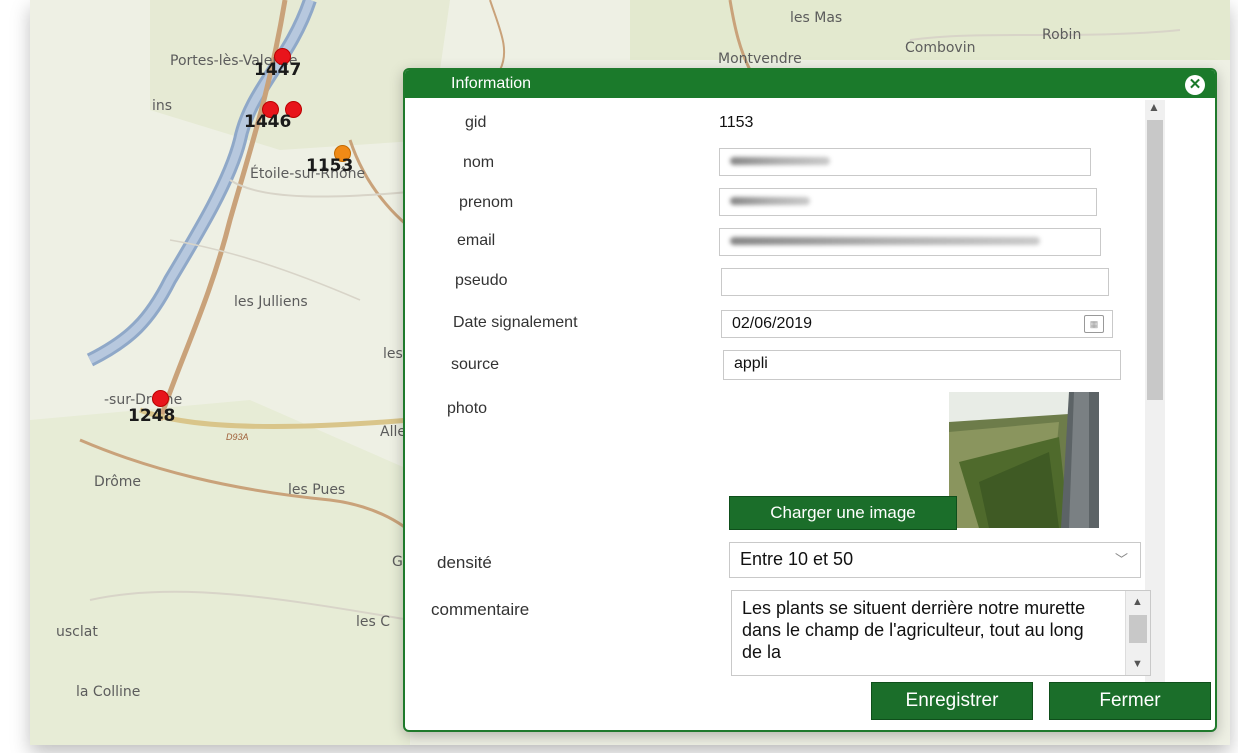 This screenshot has width=1238, height=753. I want to click on date-label: Date signalement, so click(515, 322).